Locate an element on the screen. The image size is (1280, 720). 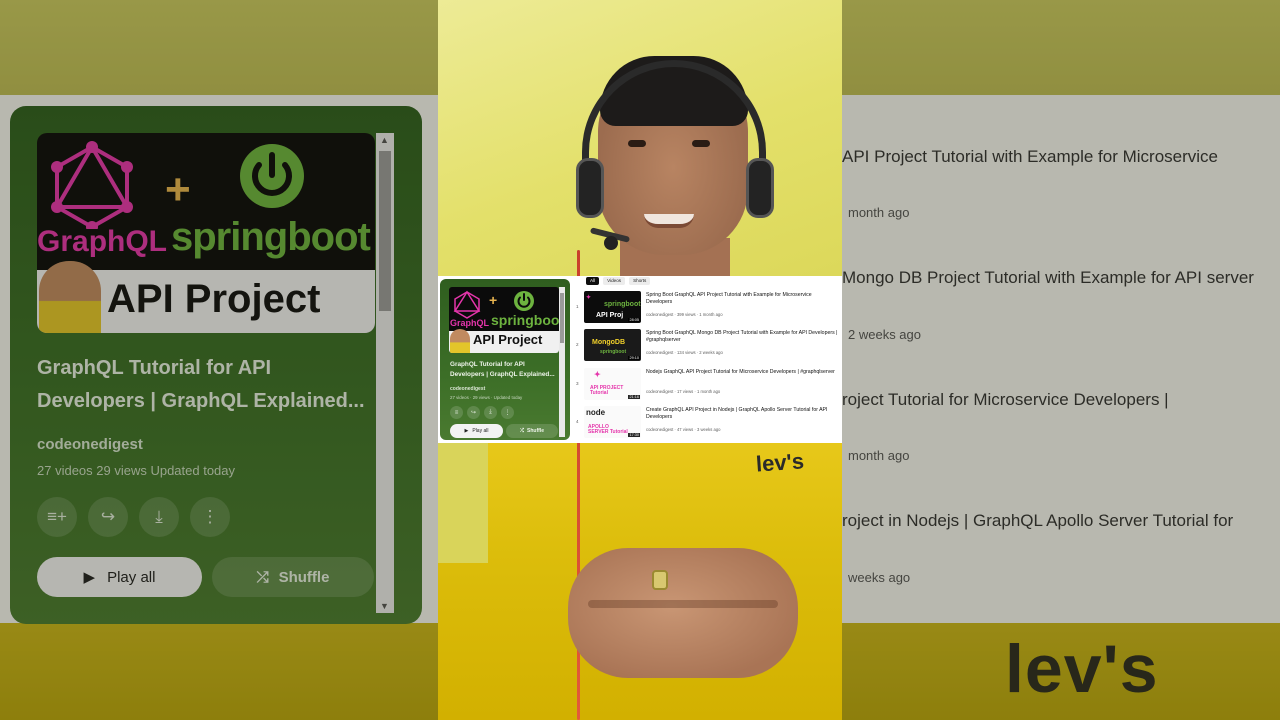
item-thumbnail: MongoDB springboot 29:10 is located at coordinates (612, 345).